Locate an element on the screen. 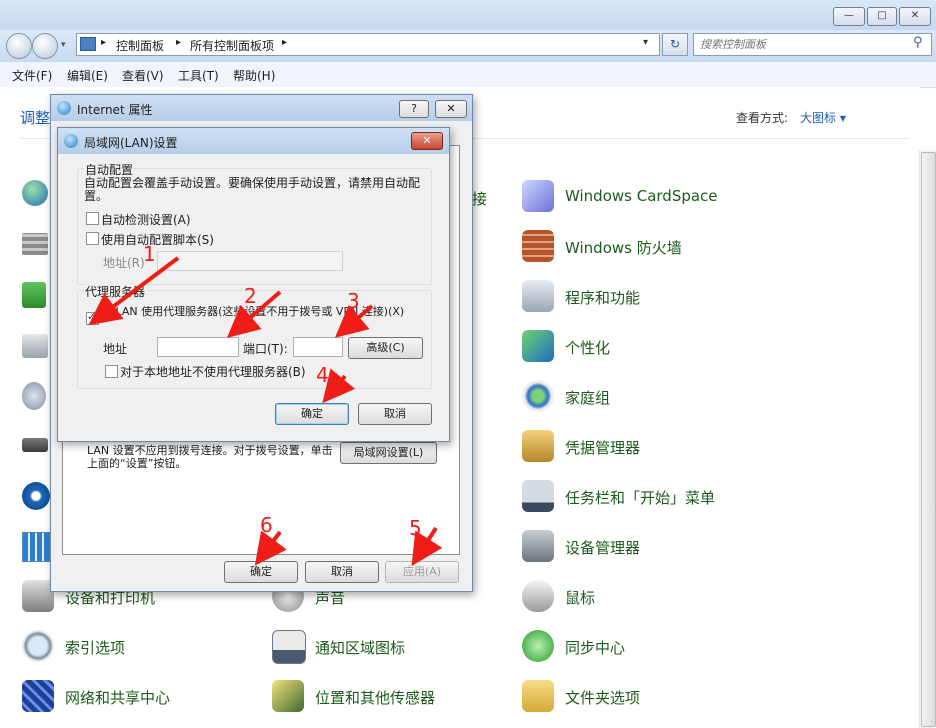  cp-item-label: 设备管理器 is located at coordinates (603, 548).